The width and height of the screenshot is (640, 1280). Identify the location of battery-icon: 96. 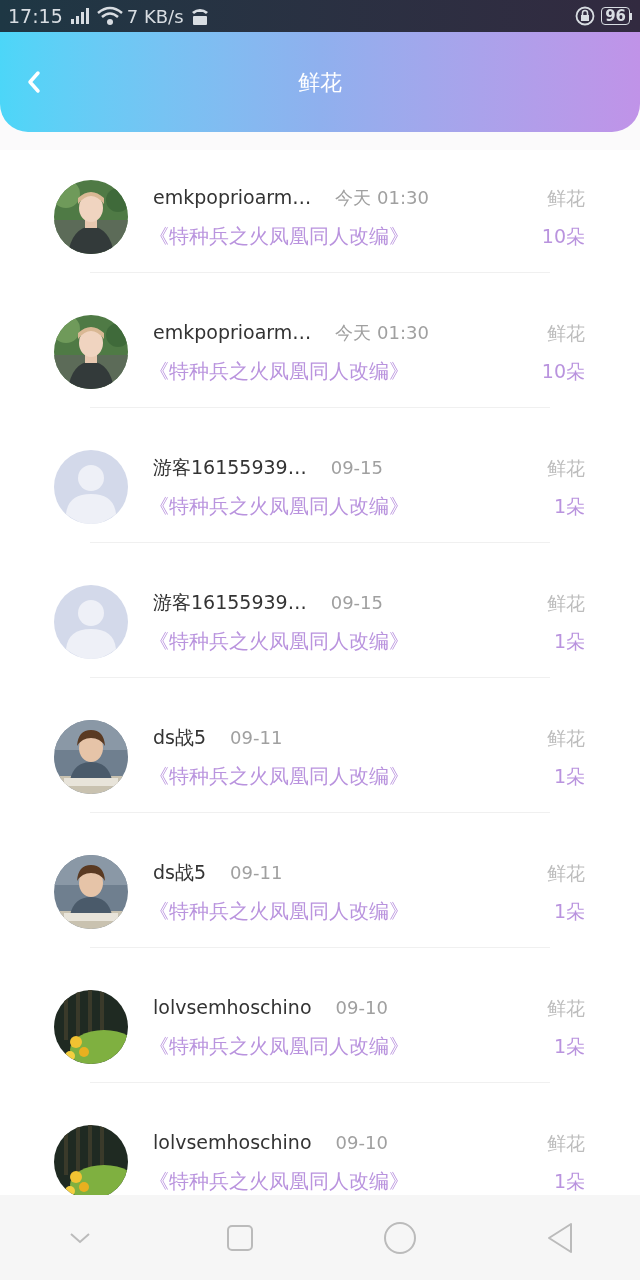
(616, 16).